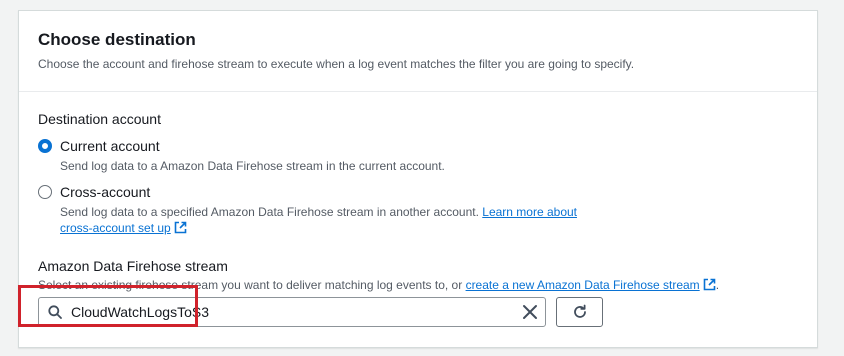 This screenshot has height=356, width=844. I want to click on radio-cross-account-label: Cross-account, so click(105, 192).